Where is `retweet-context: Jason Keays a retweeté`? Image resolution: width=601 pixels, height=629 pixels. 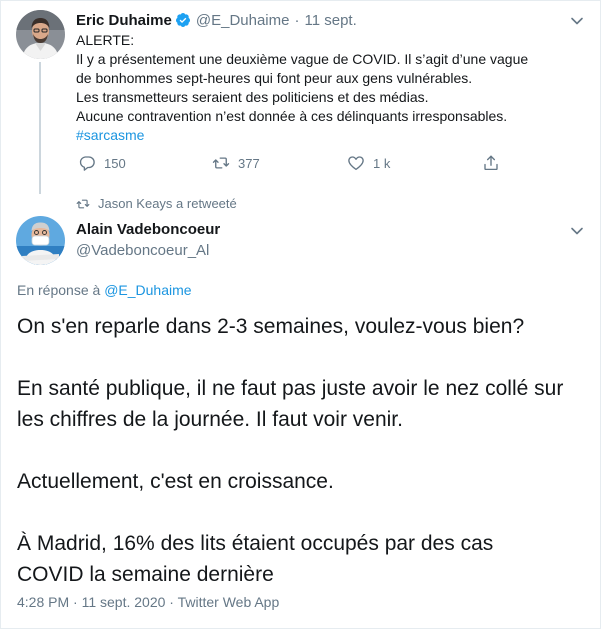 retweet-context: Jason Keays a retweeté is located at coordinates (156, 203).